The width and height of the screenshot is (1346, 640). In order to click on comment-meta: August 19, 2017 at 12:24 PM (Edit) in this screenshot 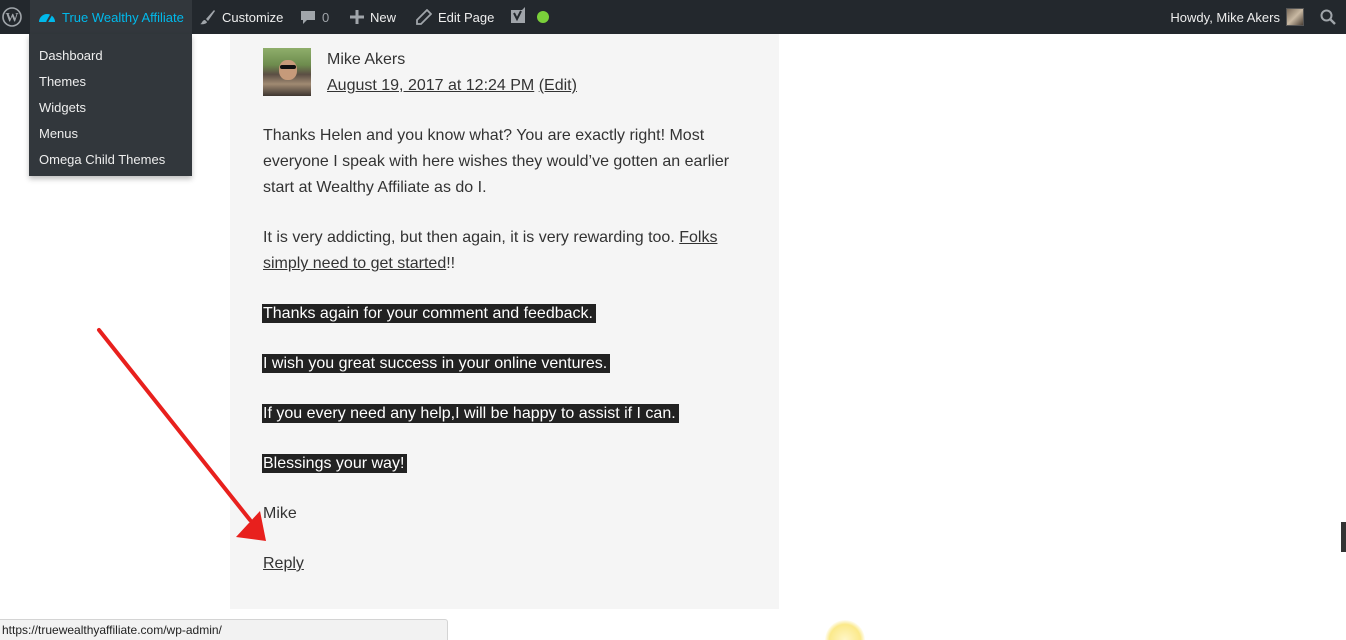, I will do `click(452, 86)`.